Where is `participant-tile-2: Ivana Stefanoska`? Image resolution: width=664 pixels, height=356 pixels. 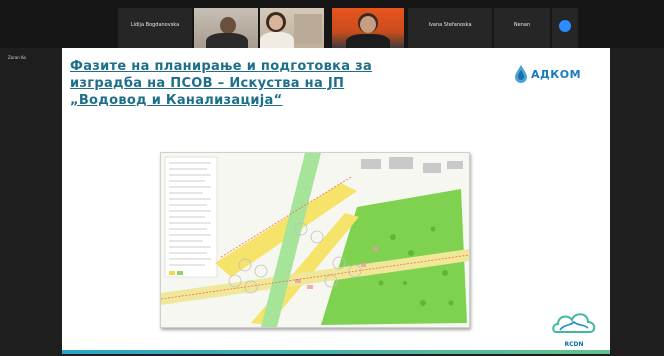 participant-tile-2: Ivana Stefanoska is located at coordinates (450, 28).